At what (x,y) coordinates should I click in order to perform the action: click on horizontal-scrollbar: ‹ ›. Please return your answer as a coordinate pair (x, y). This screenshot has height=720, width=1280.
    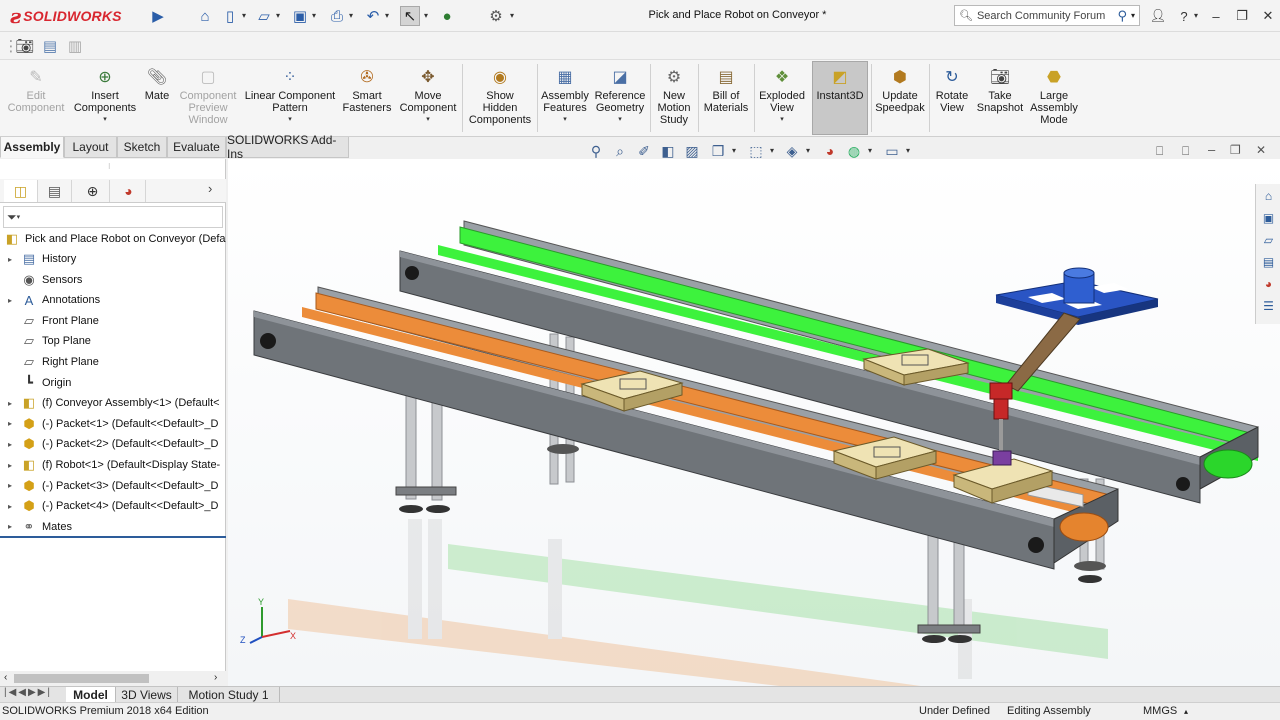
    Looking at the image, I should click on (113, 679).